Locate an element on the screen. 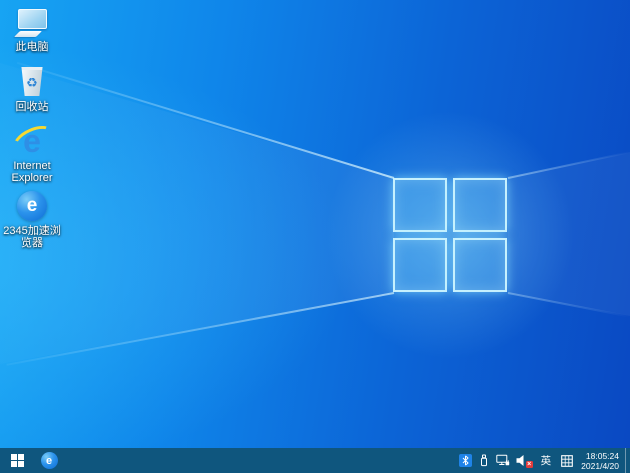 This screenshot has width=630, height=473. ime-icon is located at coordinates (567, 460).